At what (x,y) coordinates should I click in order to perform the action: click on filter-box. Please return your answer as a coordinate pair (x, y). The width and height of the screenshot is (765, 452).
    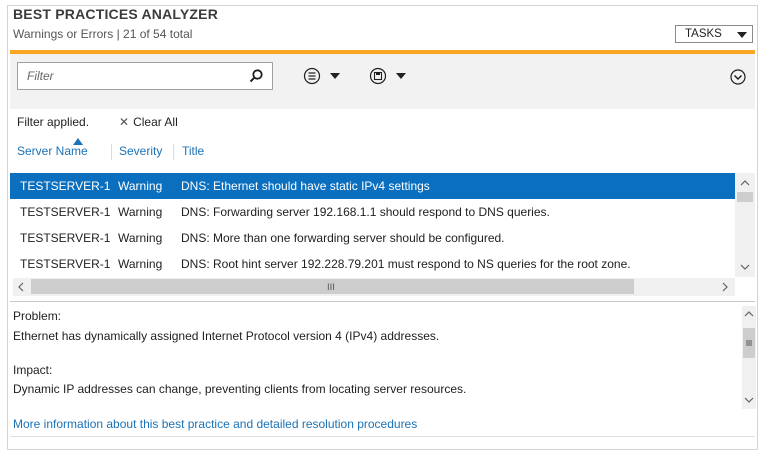
    Looking at the image, I should click on (145, 76).